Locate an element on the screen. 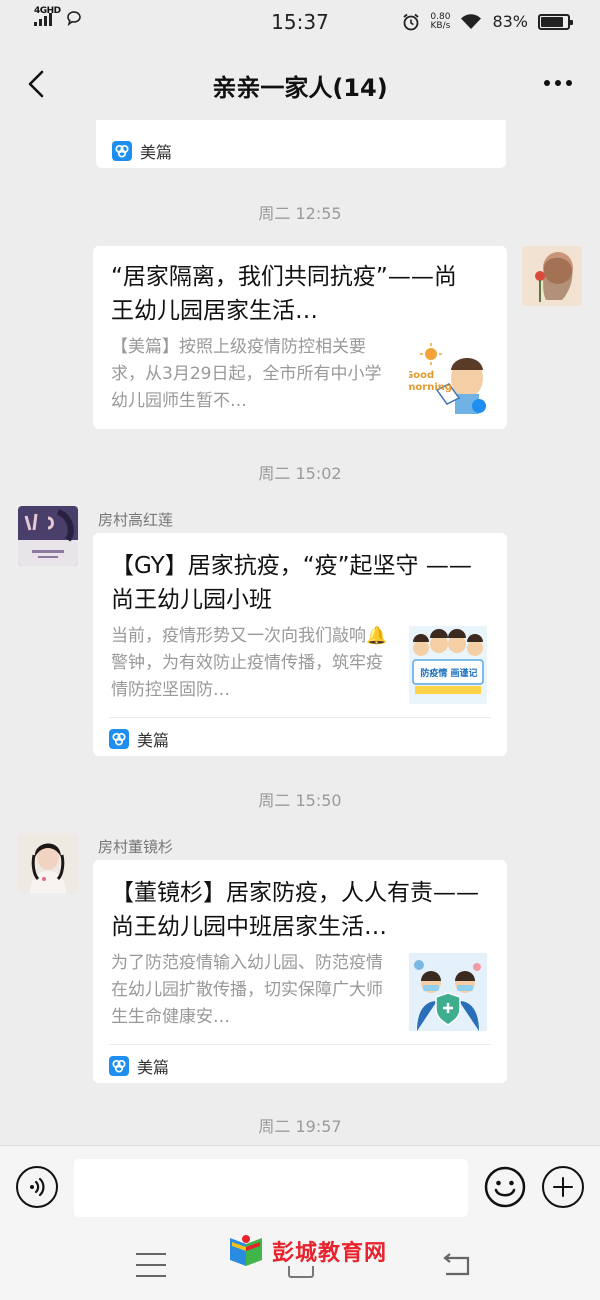 This screenshot has height=1300, width=600. thumbnail-caption: 防疫情 画谨记 is located at coordinates (449, 674).